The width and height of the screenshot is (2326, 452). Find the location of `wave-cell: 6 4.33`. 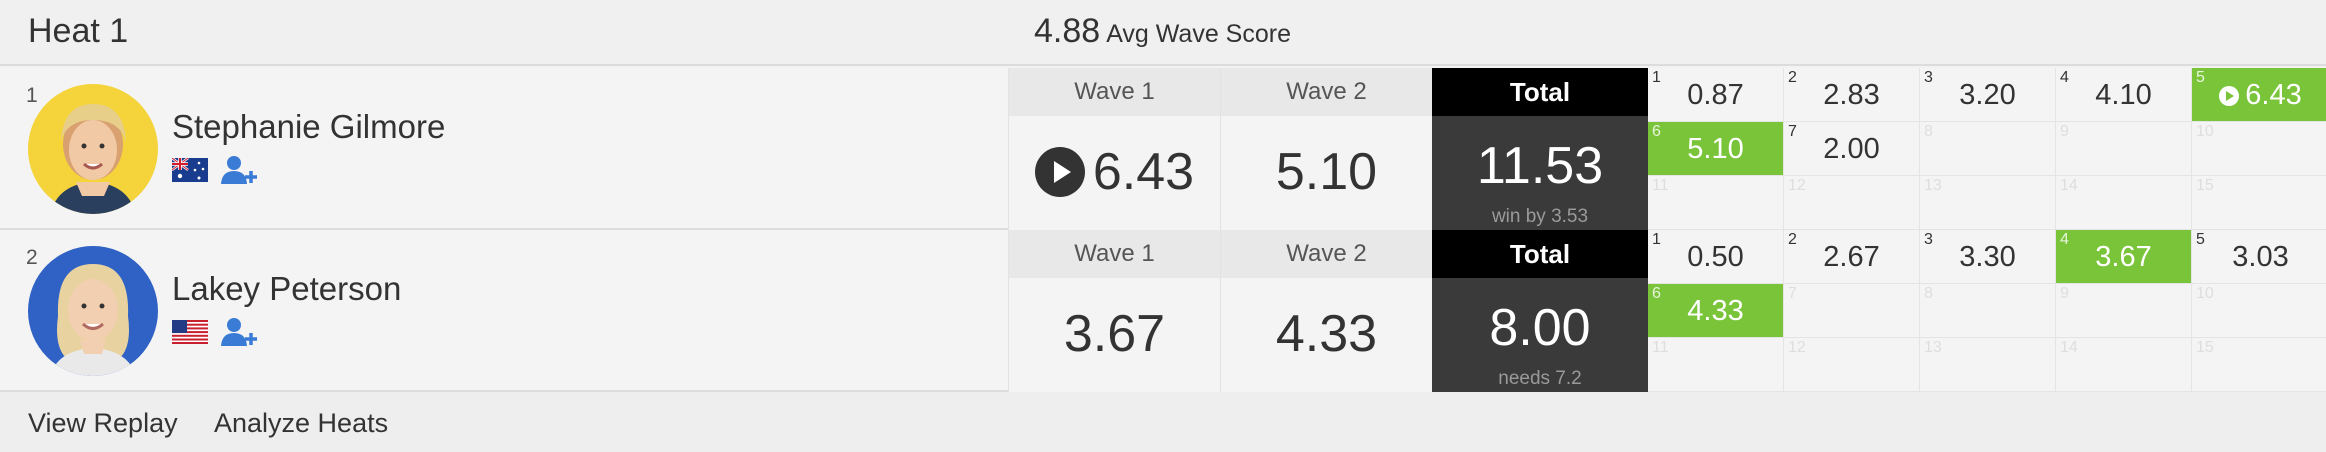

wave-cell: 6 4.33 is located at coordinates (1716, 311).